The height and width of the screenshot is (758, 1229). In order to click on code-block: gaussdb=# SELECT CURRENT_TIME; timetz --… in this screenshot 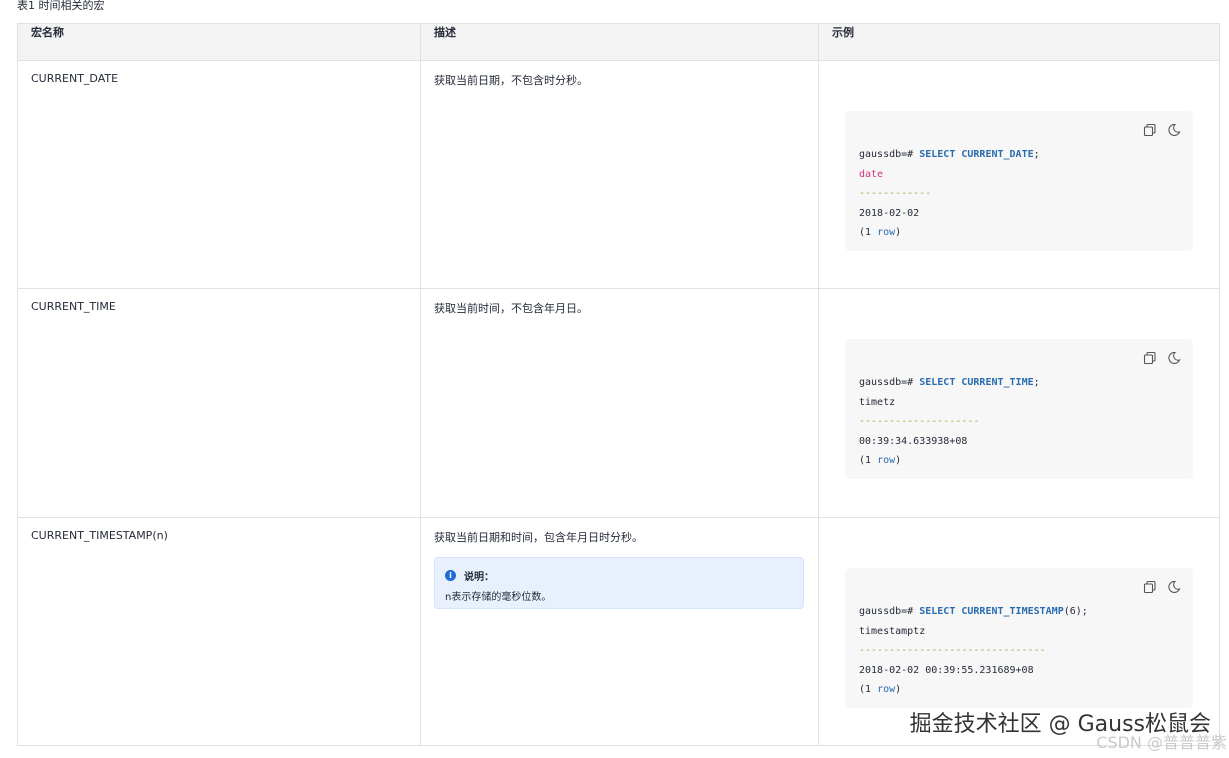, I will do `click(1019, 409)`.